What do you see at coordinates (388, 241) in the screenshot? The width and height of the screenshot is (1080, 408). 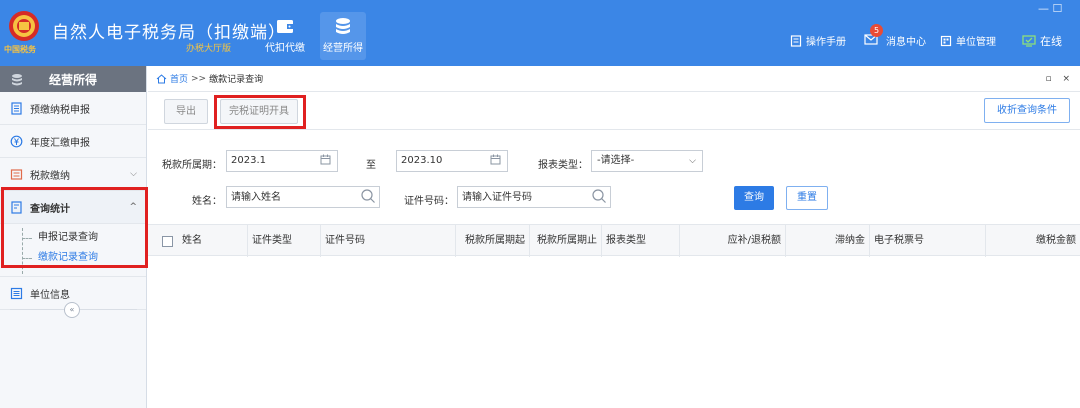 I see `column-header-id-number: 证件号码` at bounding box center [388, 241].